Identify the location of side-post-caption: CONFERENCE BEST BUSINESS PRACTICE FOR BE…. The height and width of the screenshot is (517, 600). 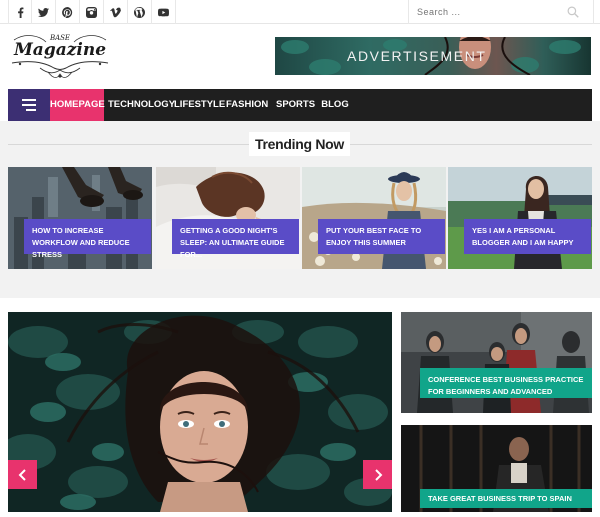
(506, 383).